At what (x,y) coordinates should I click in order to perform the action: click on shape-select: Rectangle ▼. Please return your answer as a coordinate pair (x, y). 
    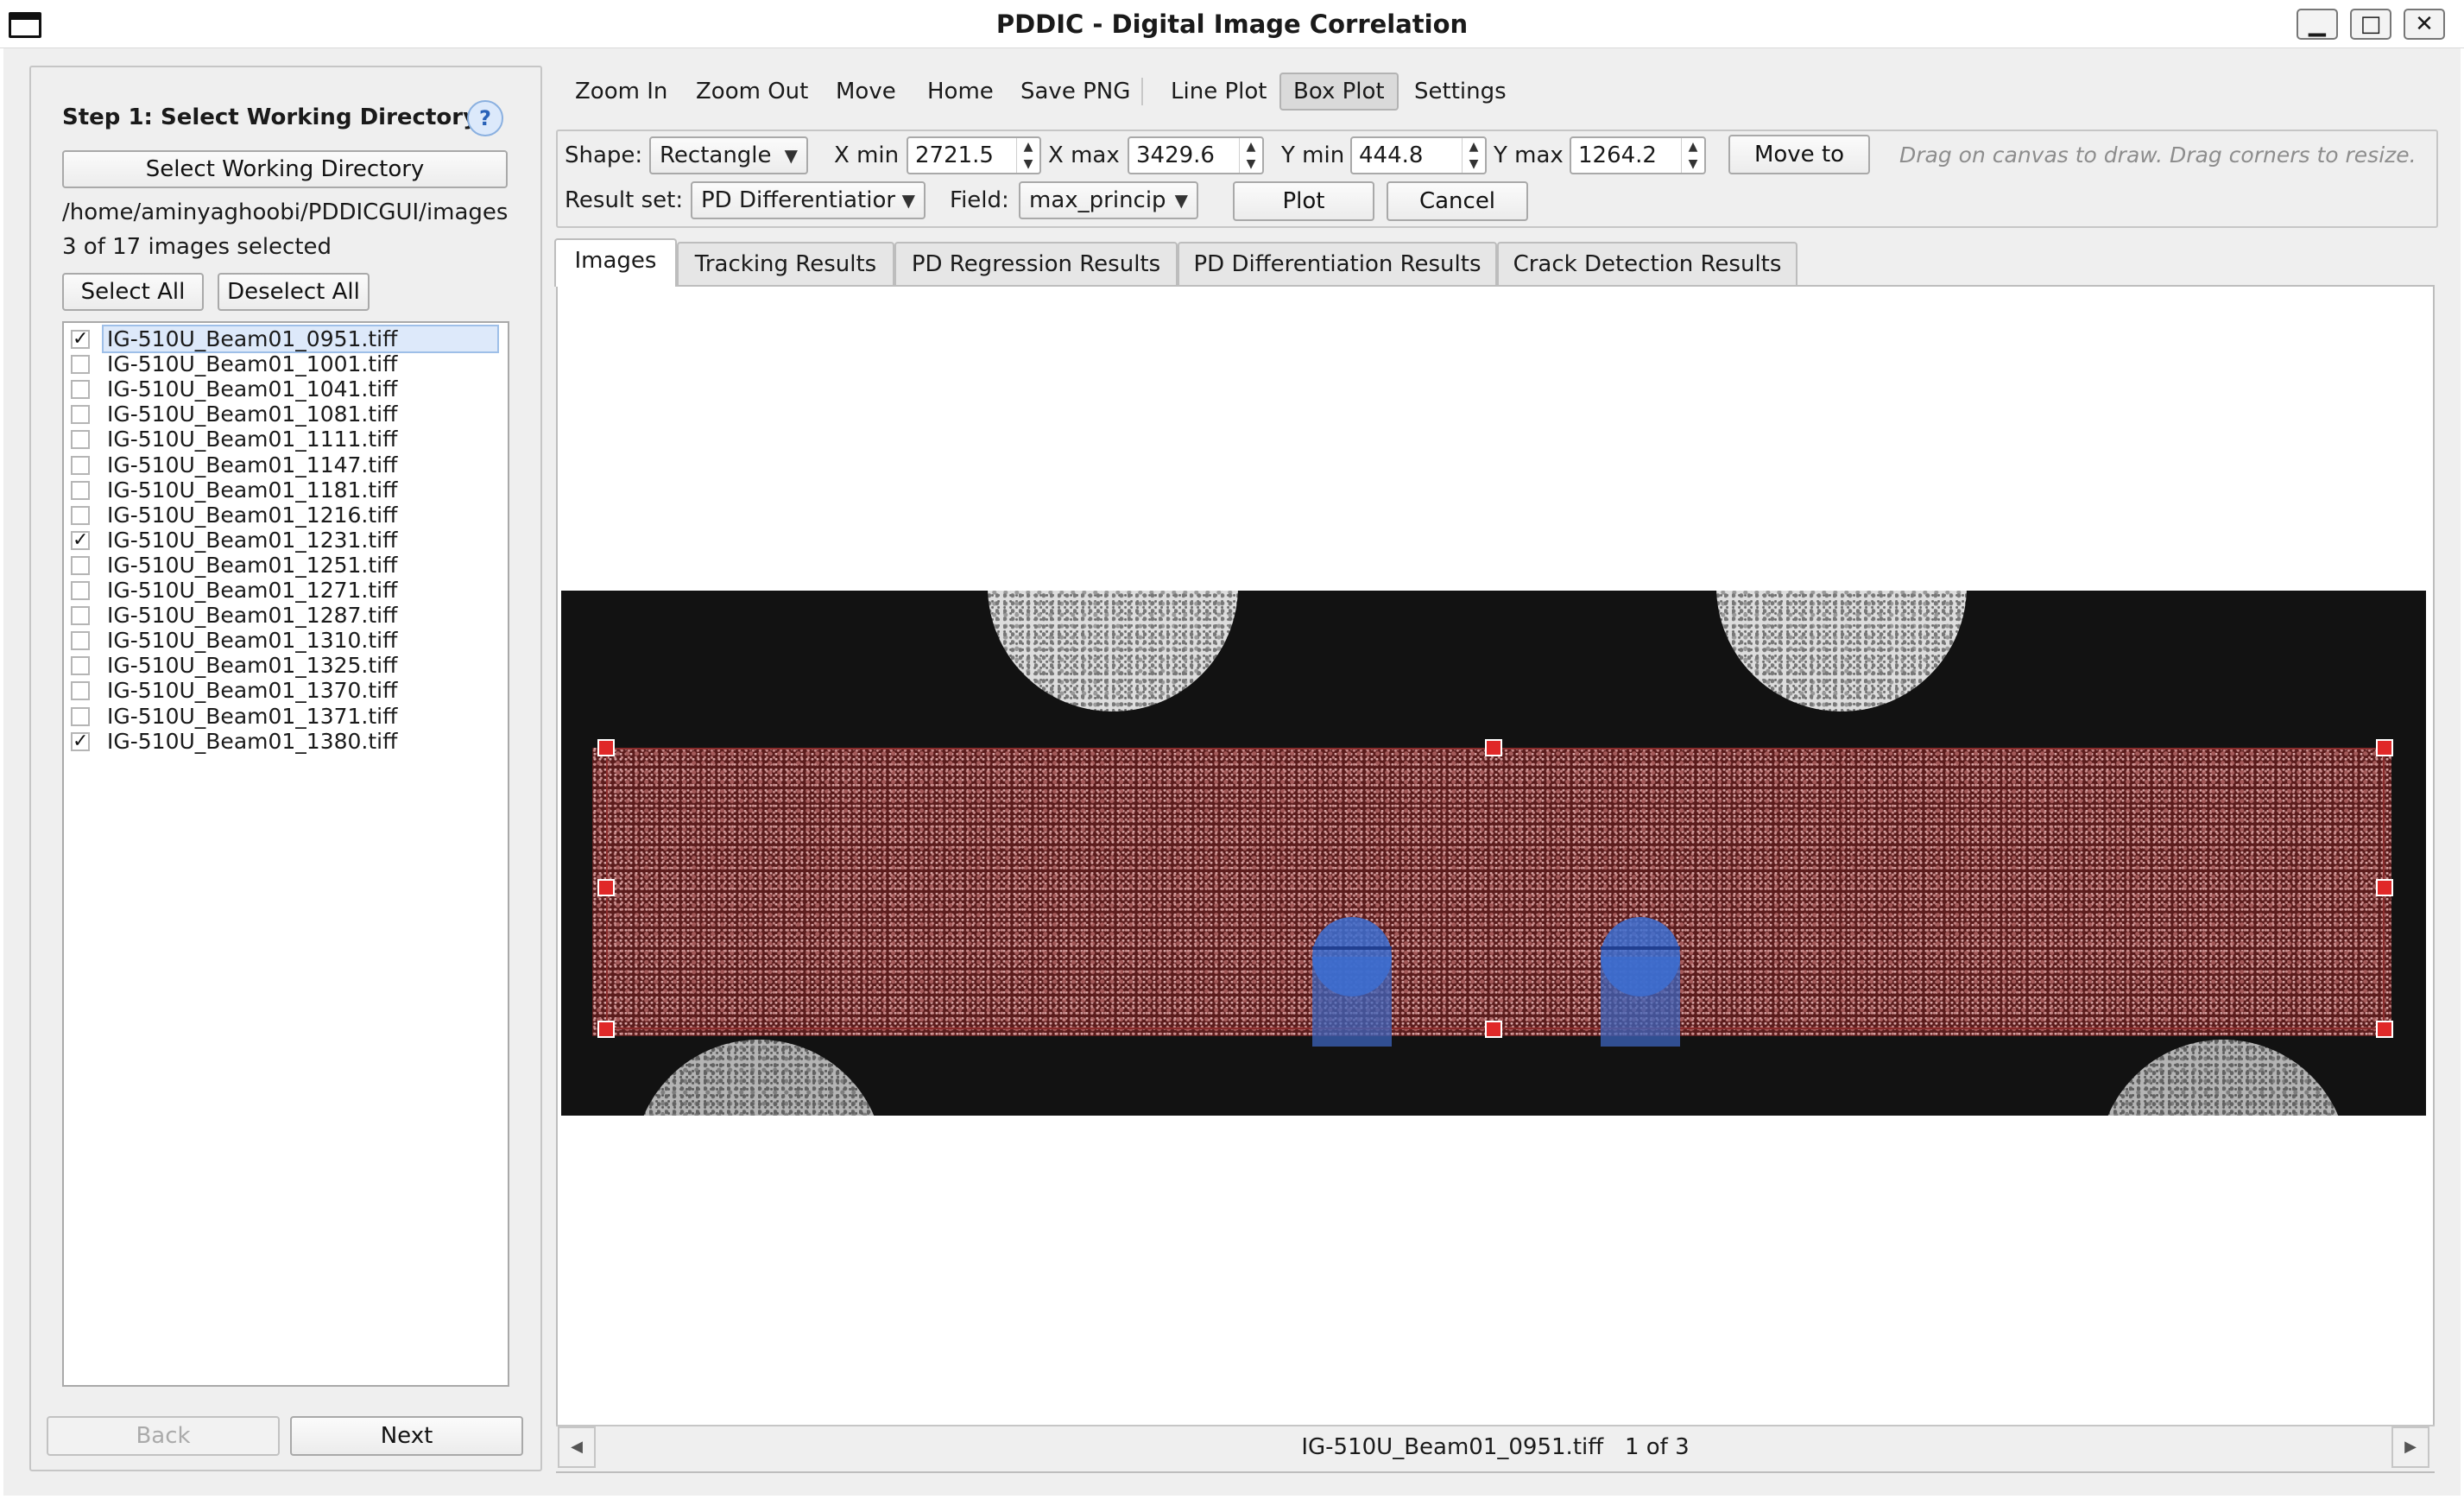
    Looking at the image, I should click on (728, 155).